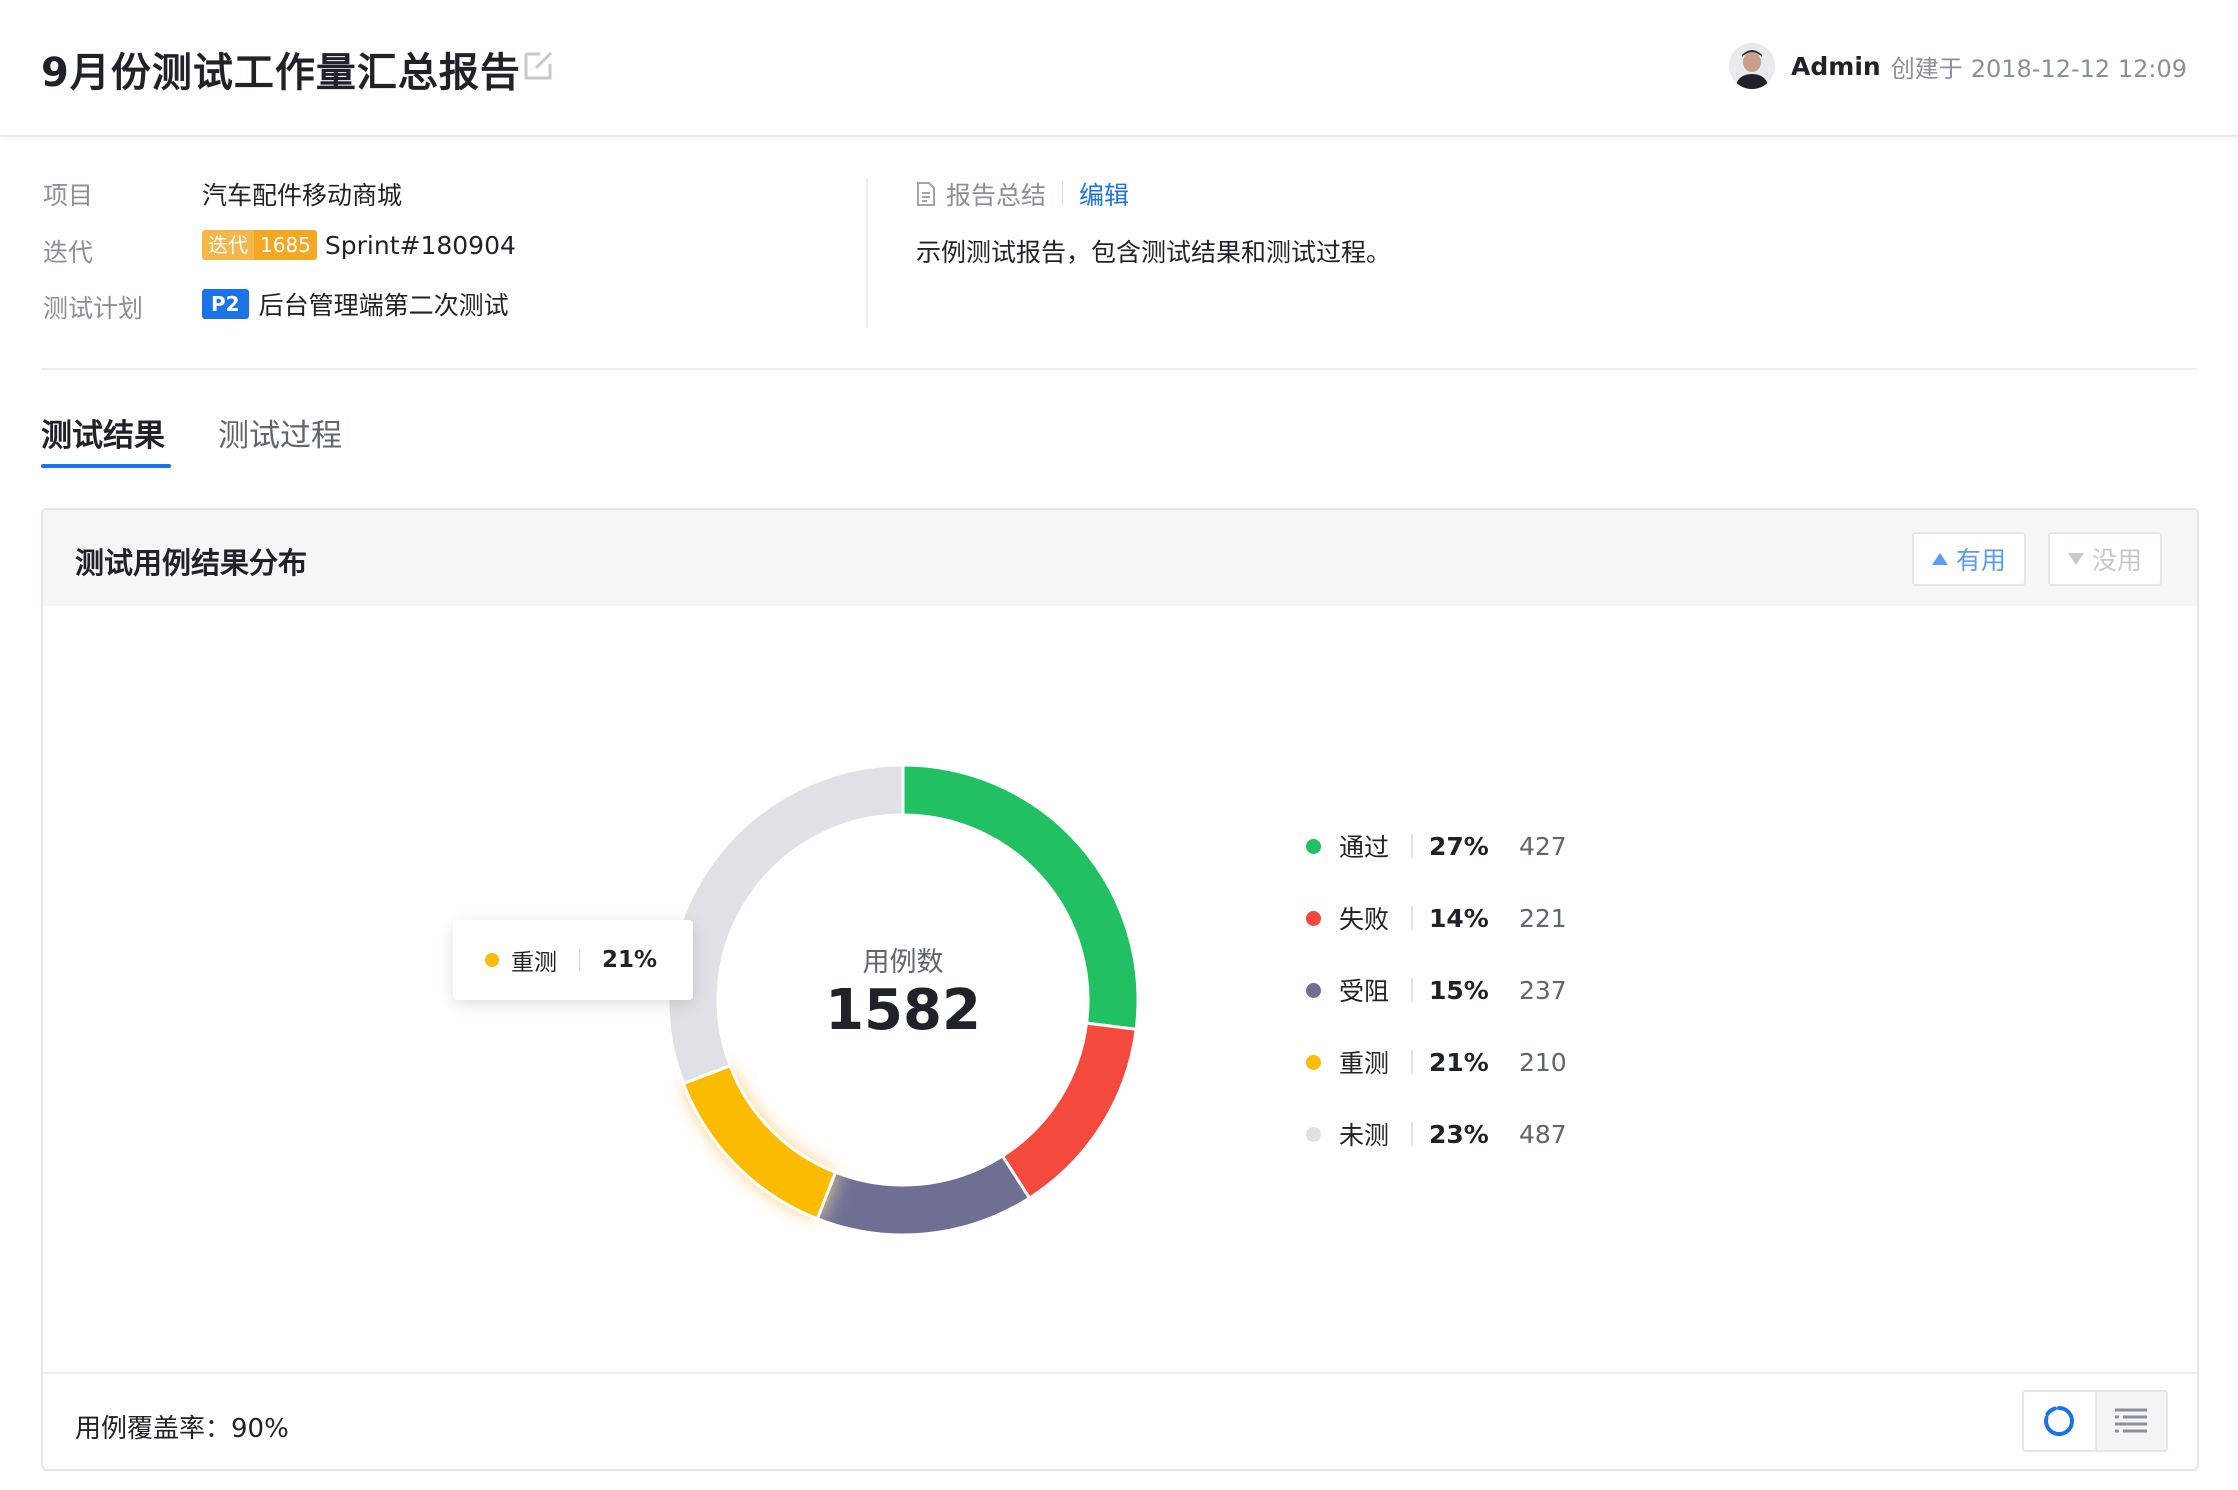  What do you see at coordinates (103, 432) in the screenshot?
I see `tab-test-results: 测试结果` at bounding box center [103, 432].